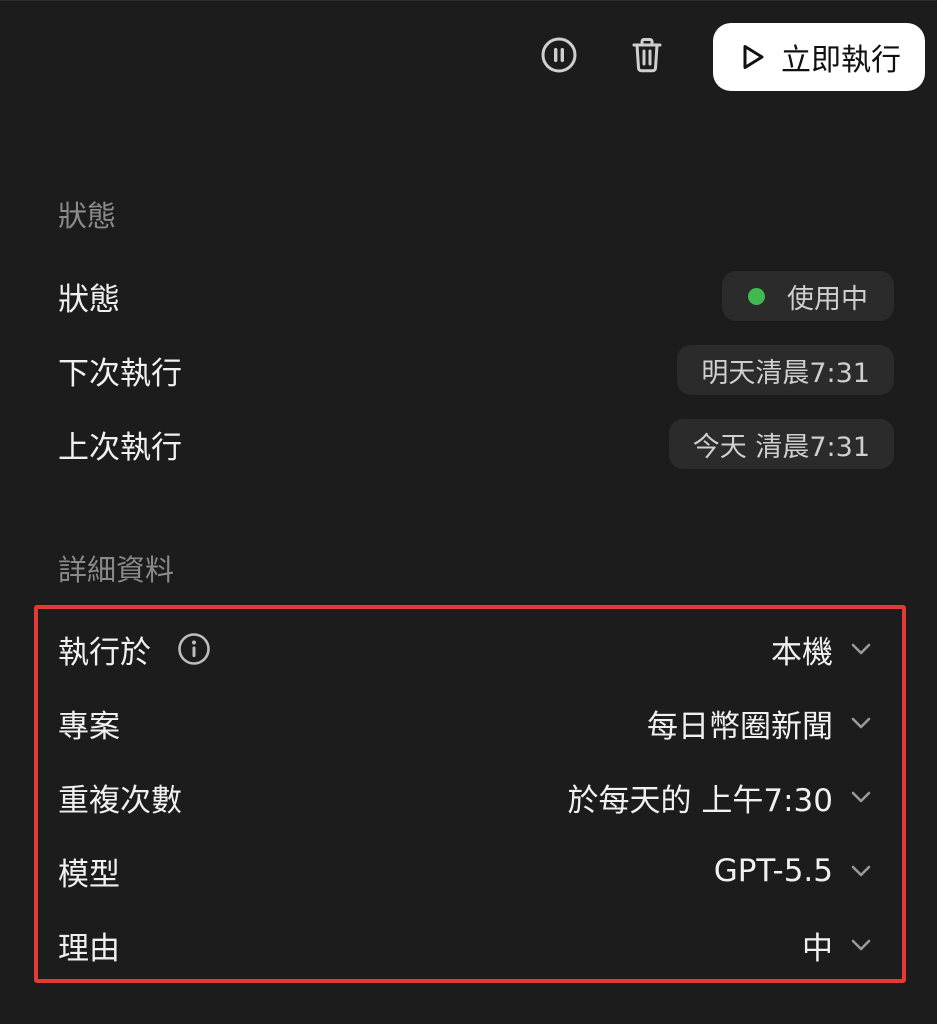  I want to click on run-now-label: 立即執行, so click(841, 60).